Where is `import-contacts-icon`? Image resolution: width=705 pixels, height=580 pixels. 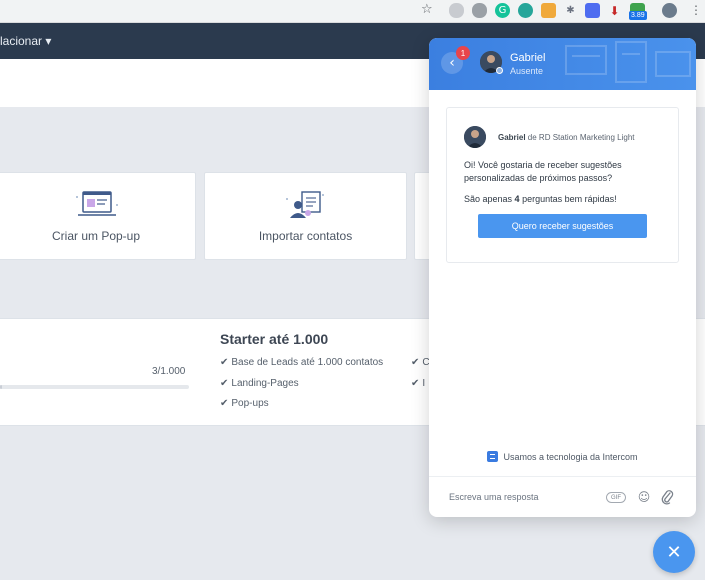
import-contacts-icon is located at coordinates (305, 204).